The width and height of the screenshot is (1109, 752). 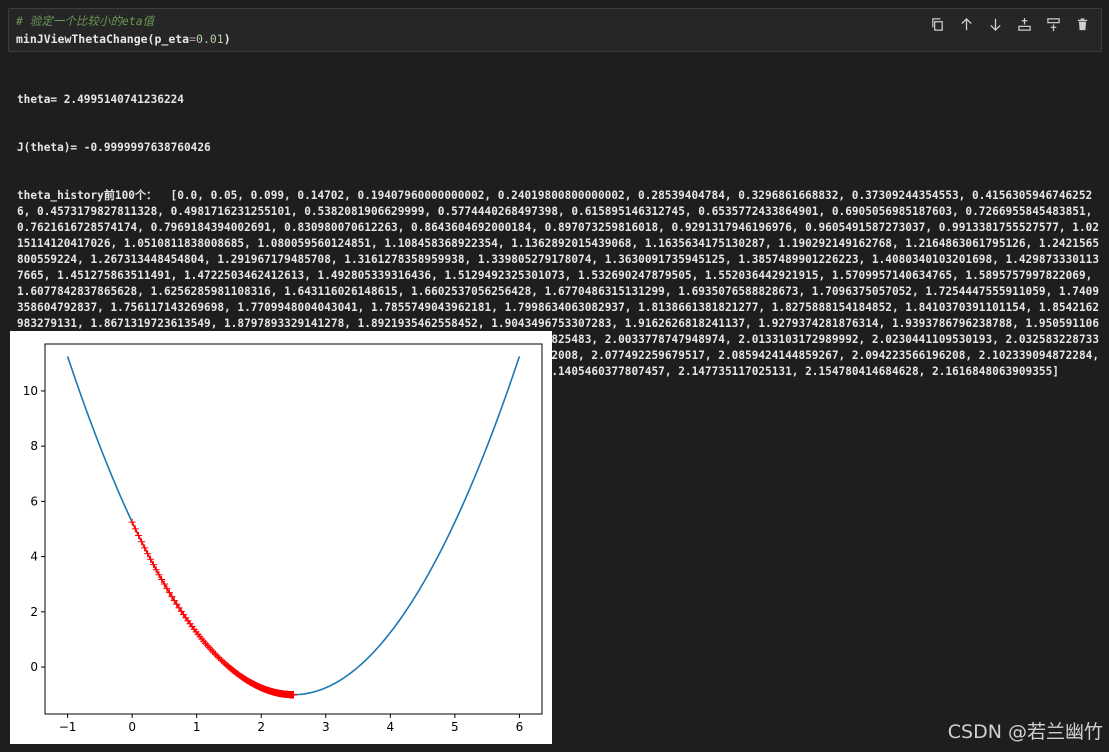 I want to click on insert-below-icon, so click(x=1053, y=24).